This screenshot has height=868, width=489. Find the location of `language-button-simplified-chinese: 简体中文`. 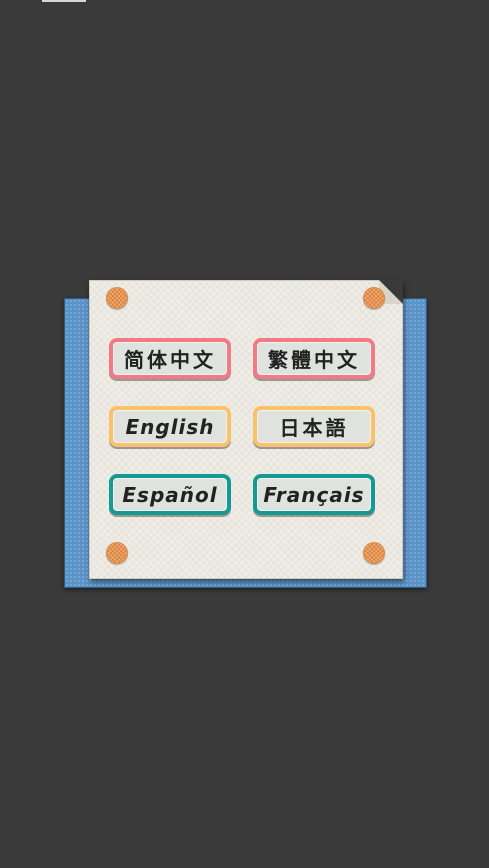

language-button-simplified-chinese: 简体中文 is located at coordinates (170, 358).